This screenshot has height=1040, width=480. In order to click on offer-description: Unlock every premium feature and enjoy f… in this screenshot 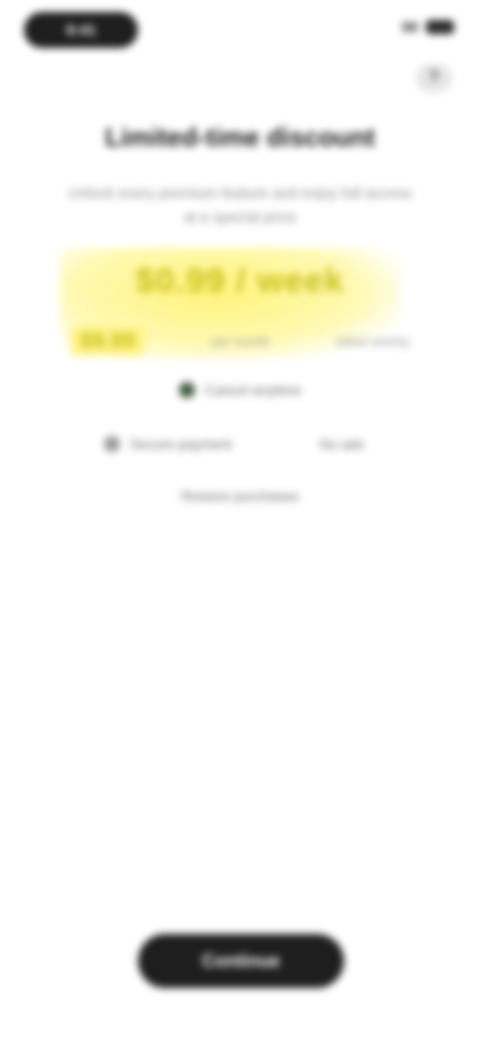, I will do `click(240, 205)`.